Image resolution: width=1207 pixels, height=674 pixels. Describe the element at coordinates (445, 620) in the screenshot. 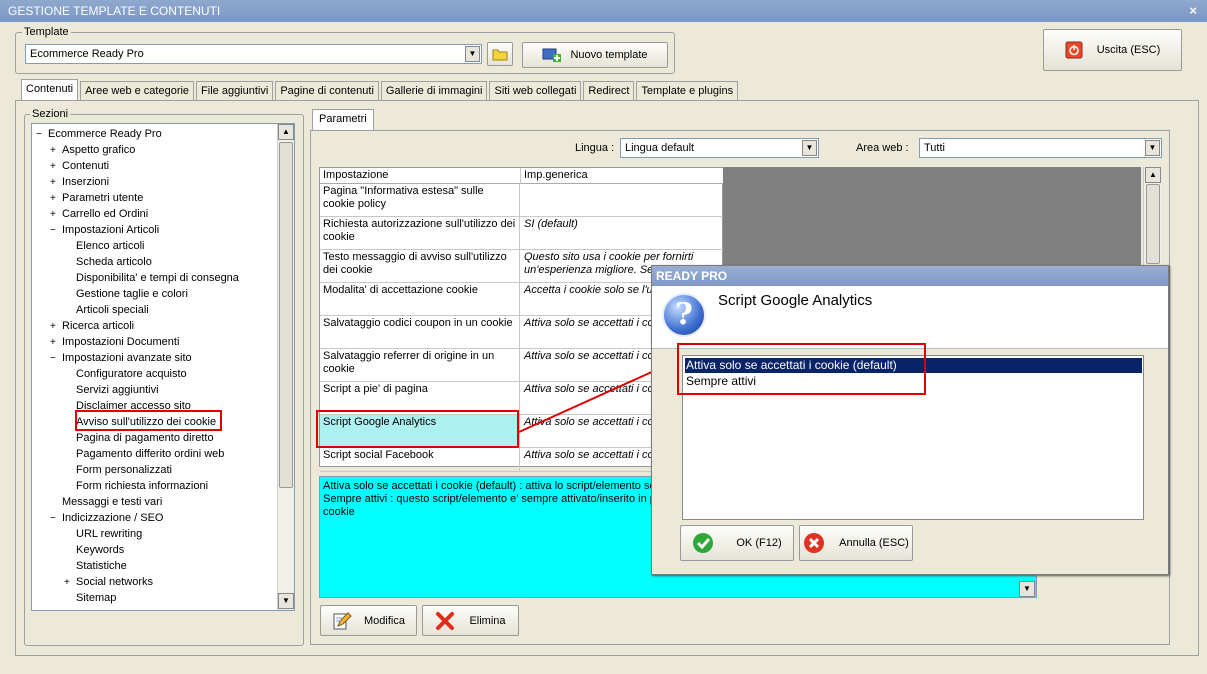

I see `delete-x-icon` at that location.